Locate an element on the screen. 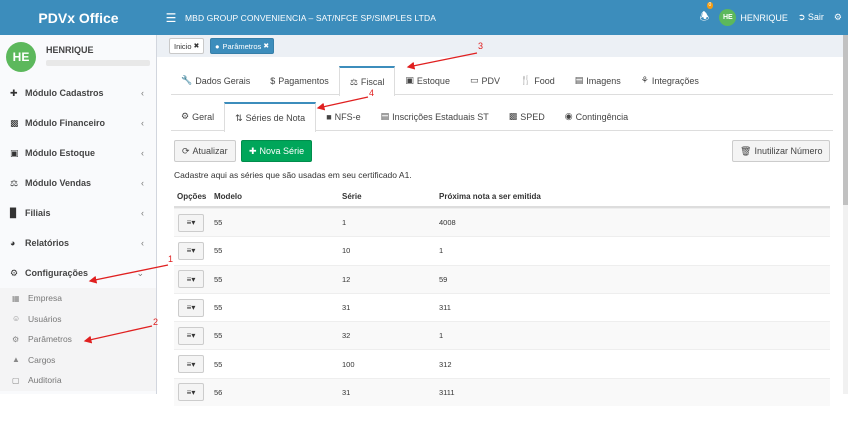  bell-icon: 🕭 0 is located at coordinates (706, 14).